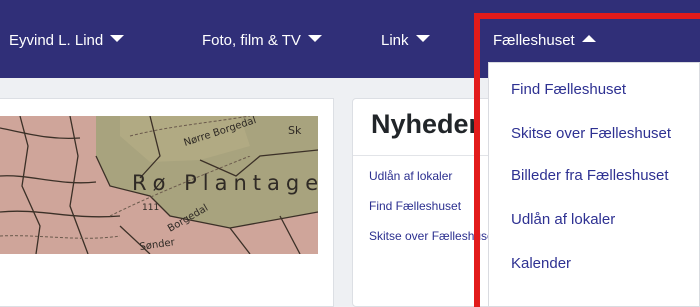 This screenshot has width=700, height=307. Describe the element at coordinates (415, 206) in the screenshot. I see `news-link-find-faelleshuset: Find Fælleshuset` at that location.